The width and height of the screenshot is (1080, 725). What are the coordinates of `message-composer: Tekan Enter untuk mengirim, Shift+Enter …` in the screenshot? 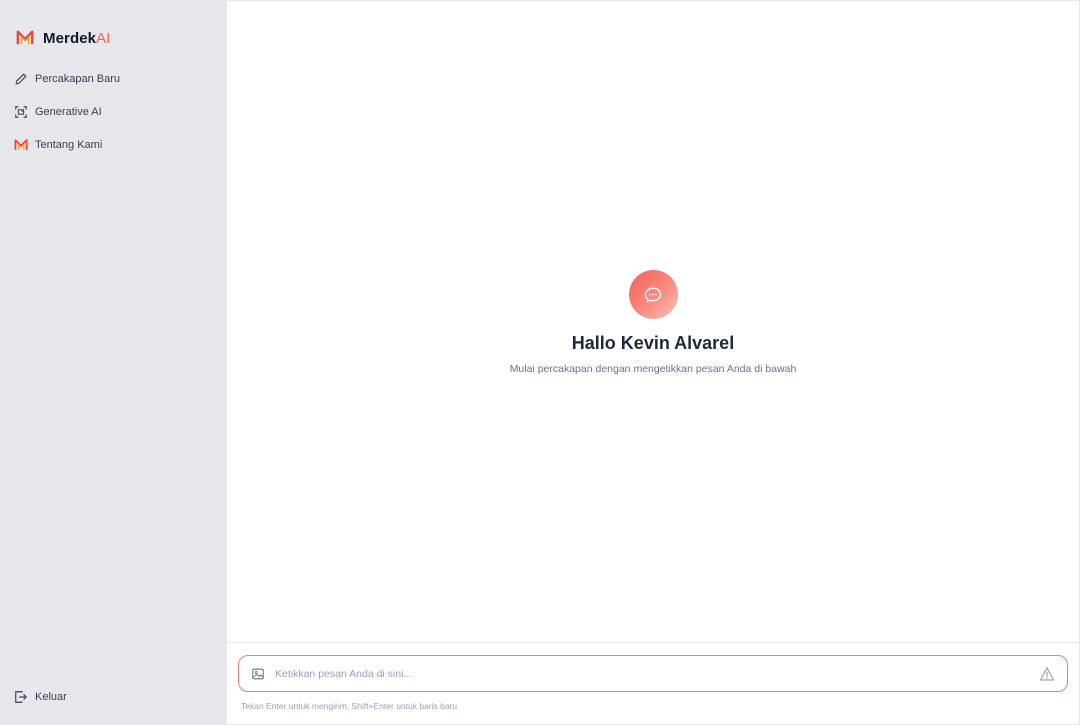 It's located at (653, 683).